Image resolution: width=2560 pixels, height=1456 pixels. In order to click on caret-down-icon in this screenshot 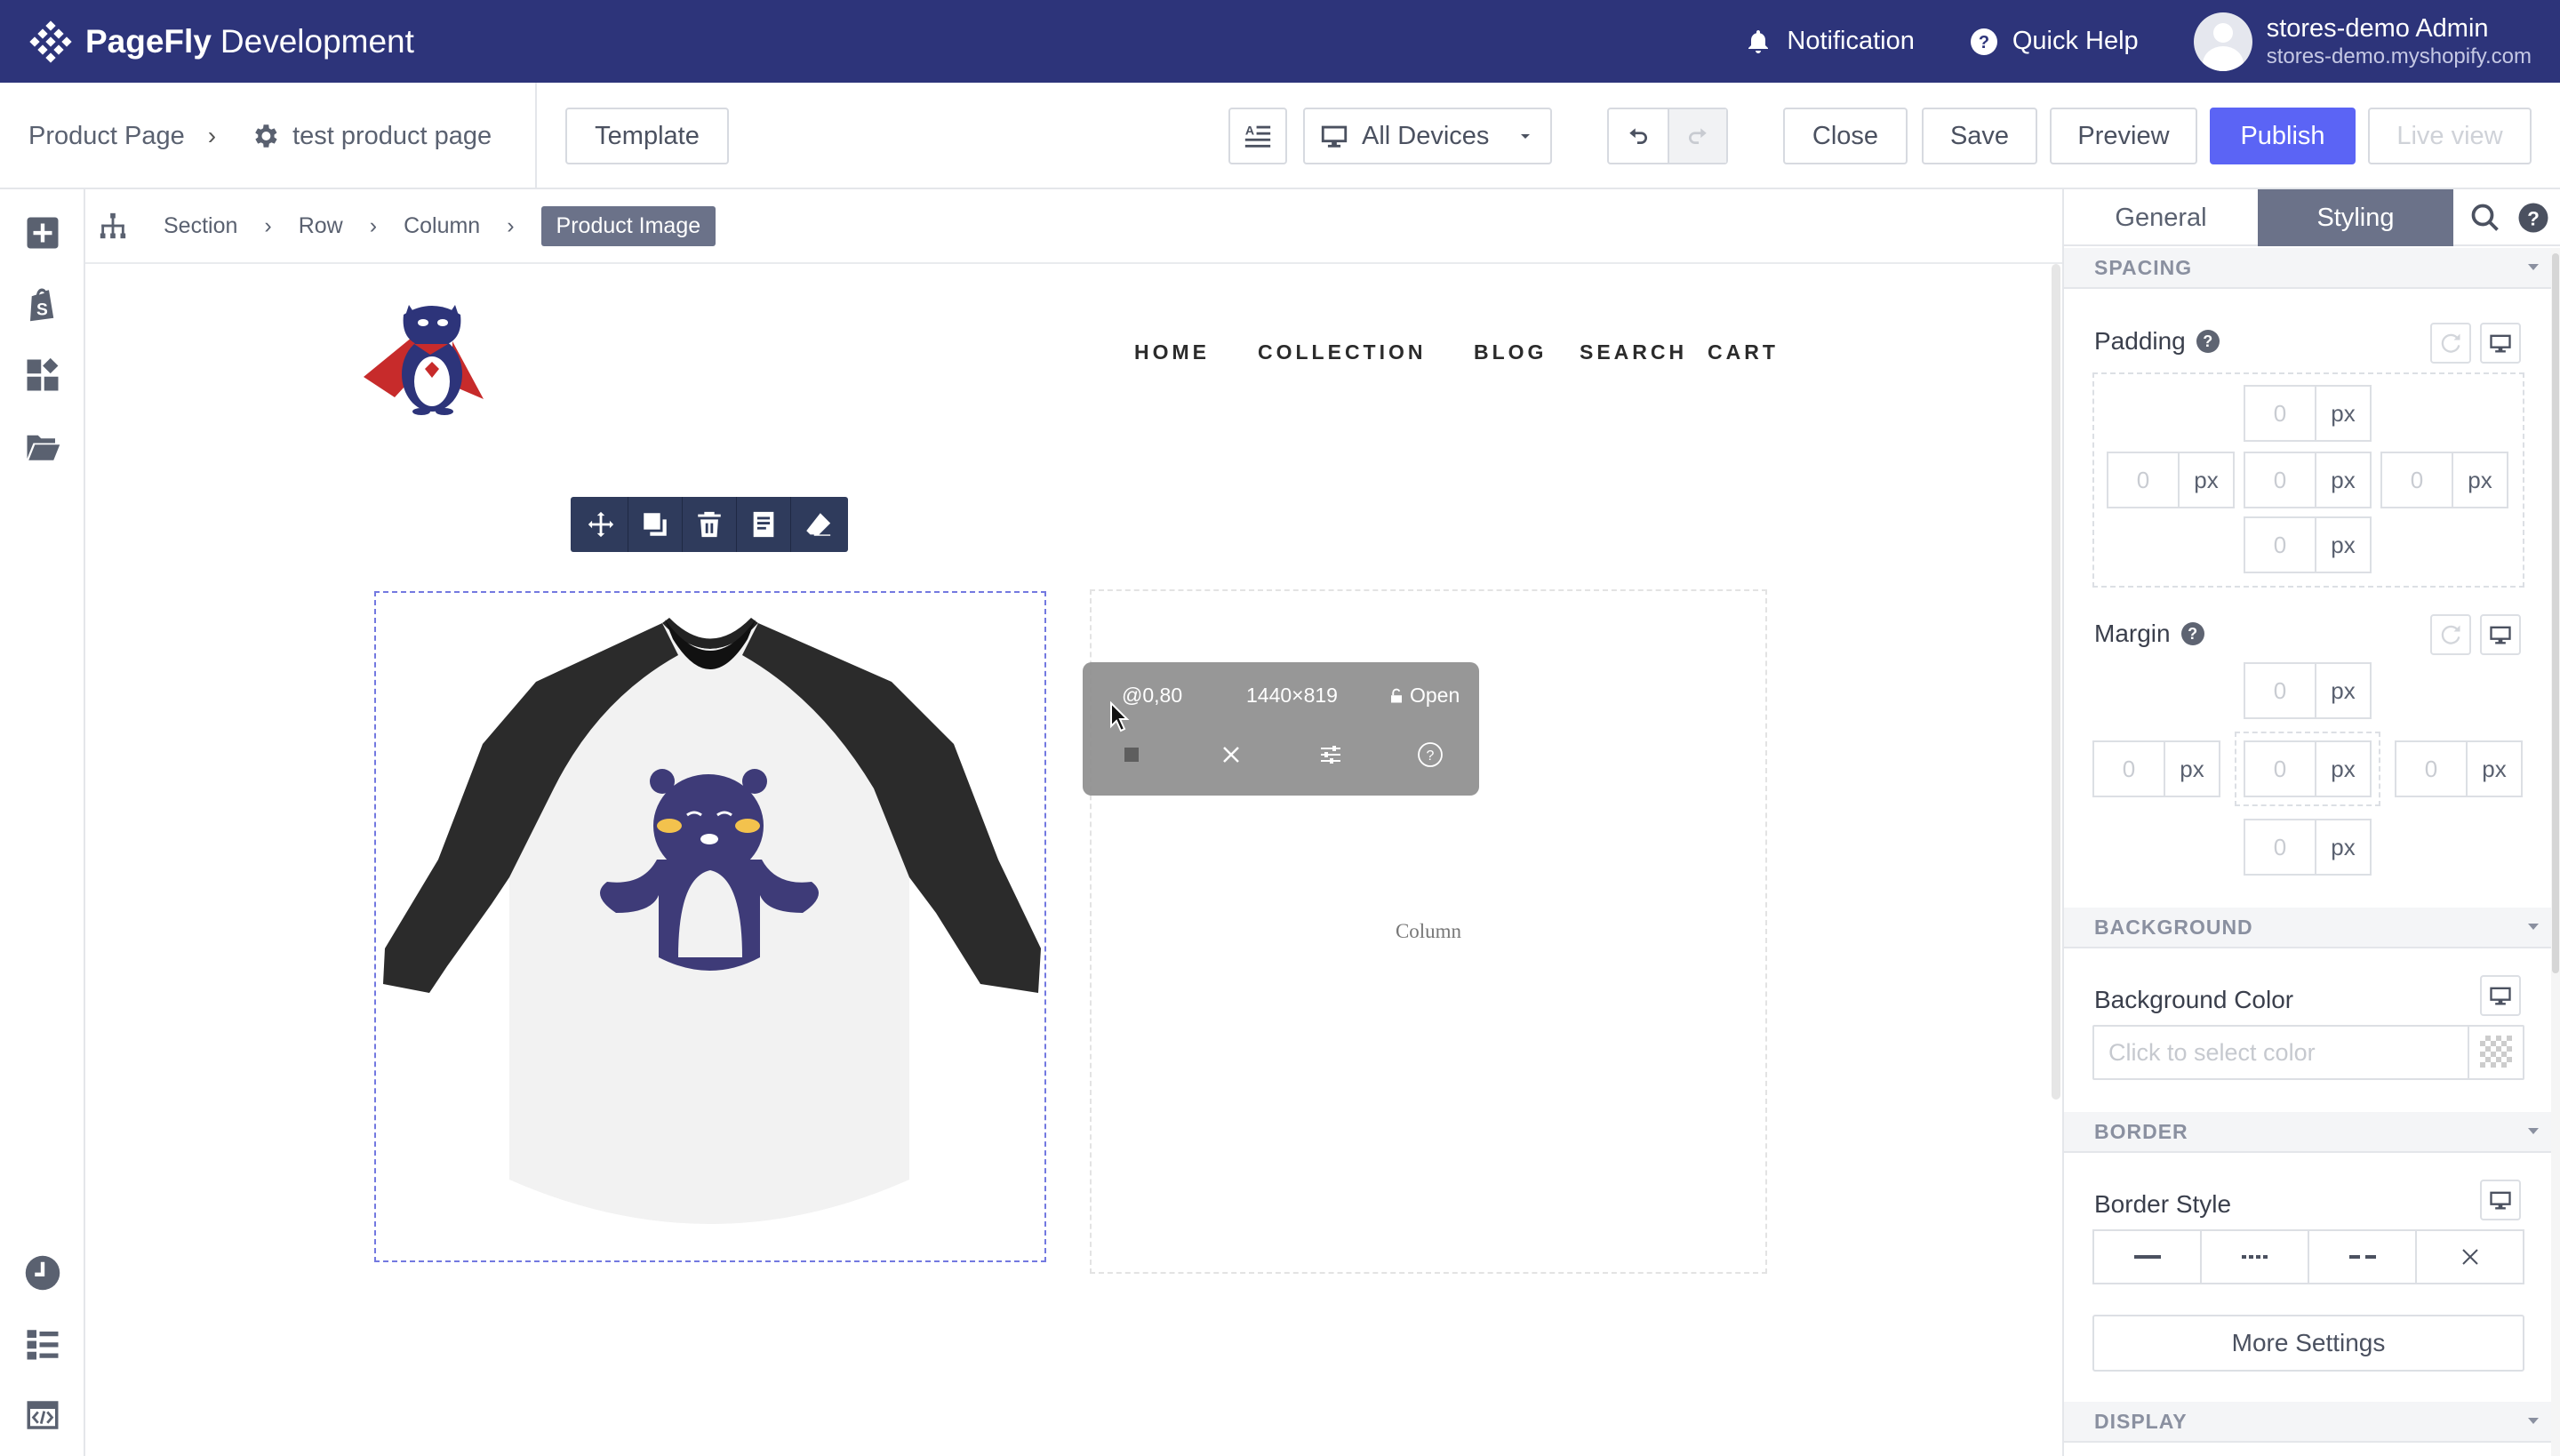, I will do `click(2533, 267)`.